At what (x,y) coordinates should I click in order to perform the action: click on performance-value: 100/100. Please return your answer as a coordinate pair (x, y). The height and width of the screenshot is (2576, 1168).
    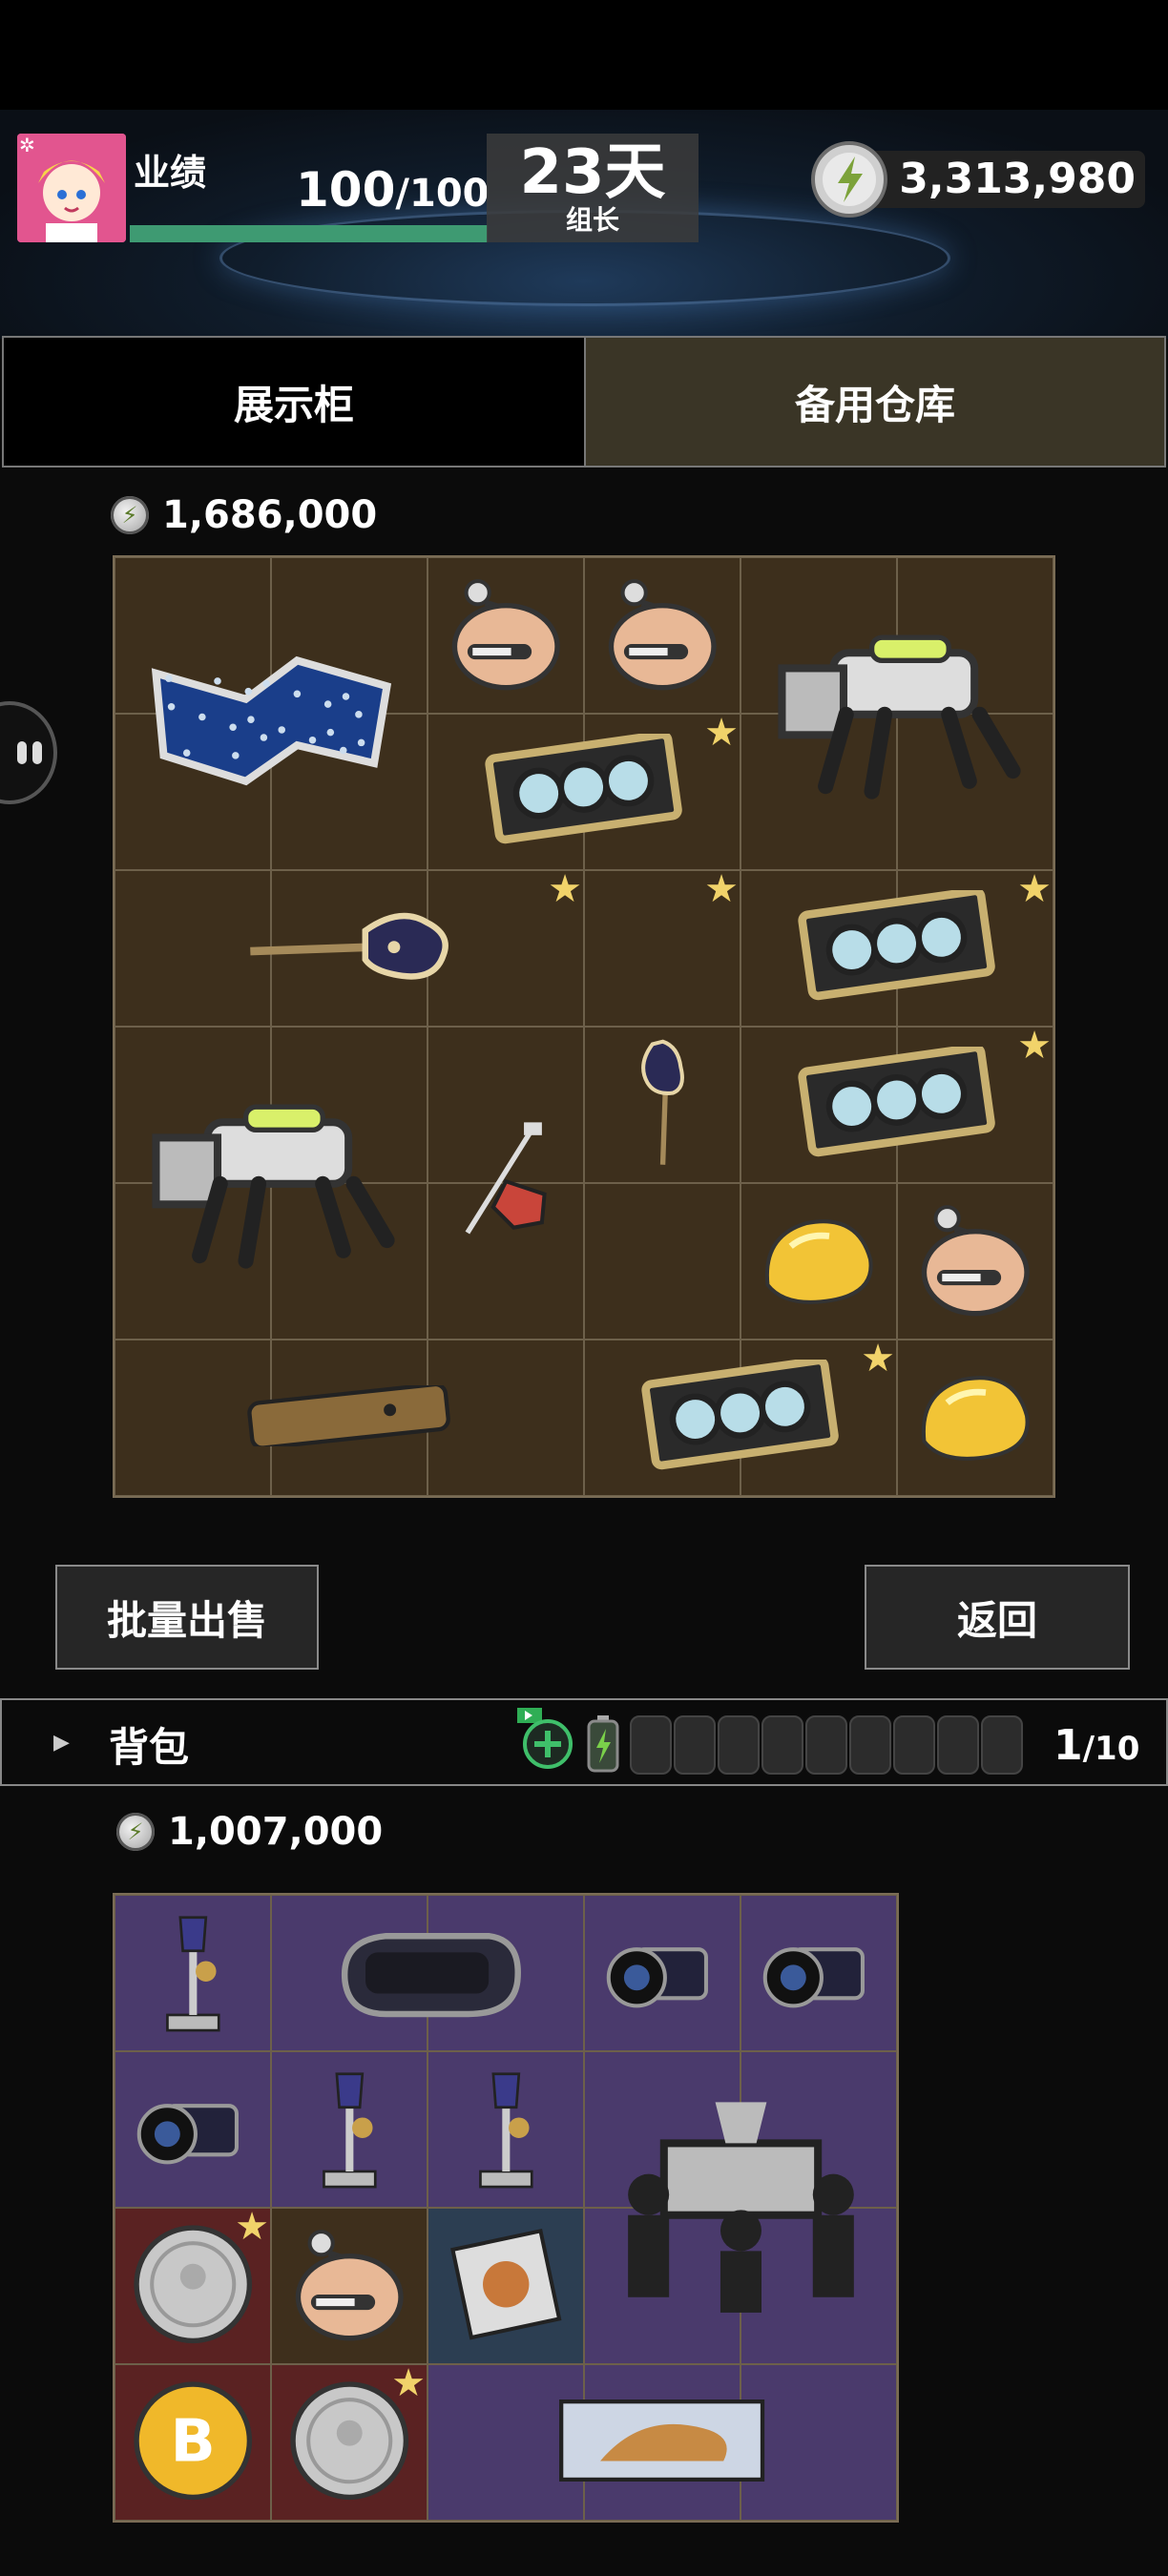
    Looking at the image, I should click on (393, 190).